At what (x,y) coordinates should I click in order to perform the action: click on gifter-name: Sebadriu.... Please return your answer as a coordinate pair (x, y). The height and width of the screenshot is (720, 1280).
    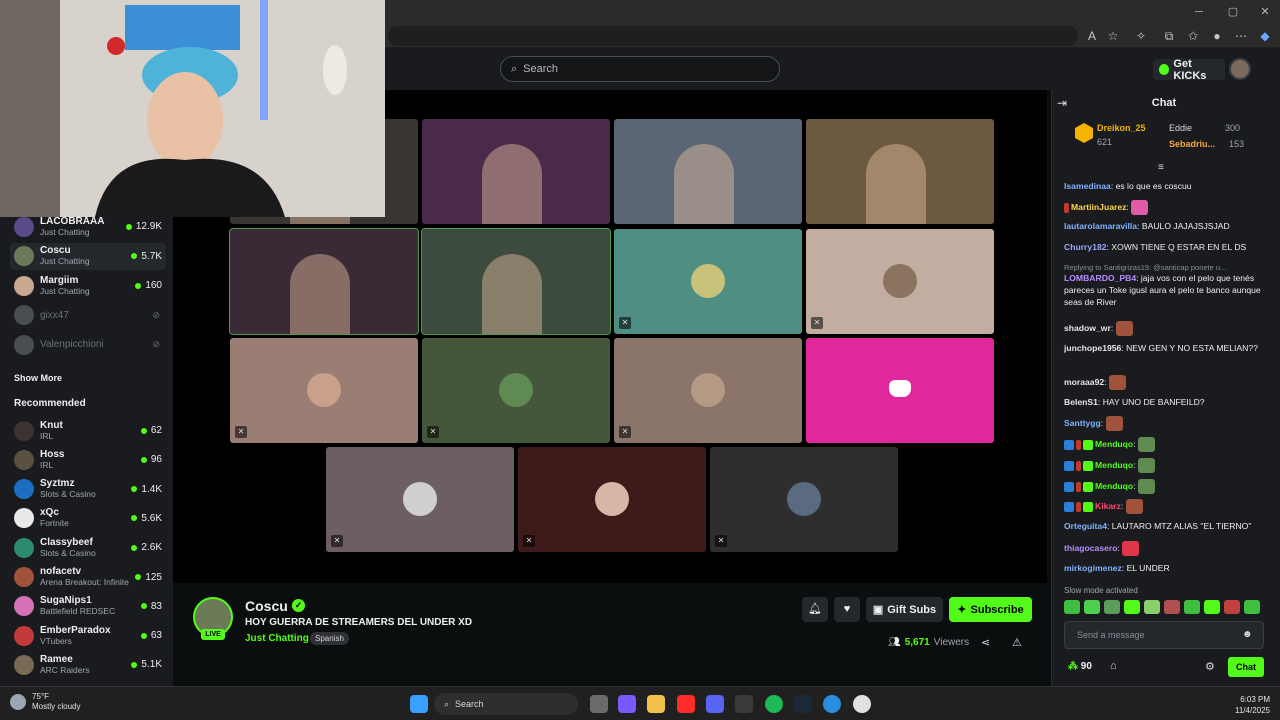
    Looking at the image, I should click on (1192, 144).